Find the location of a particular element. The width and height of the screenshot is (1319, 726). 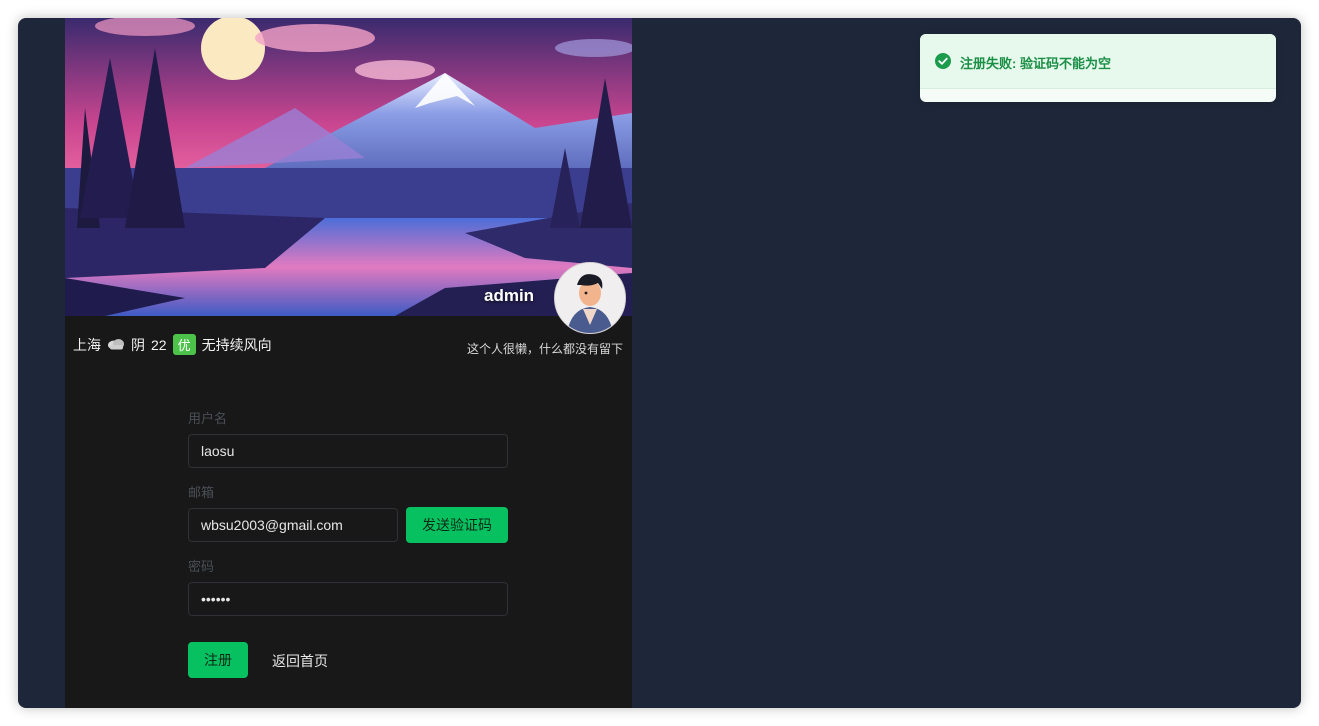

username-input: laosu is located at coordinates (348, 451).